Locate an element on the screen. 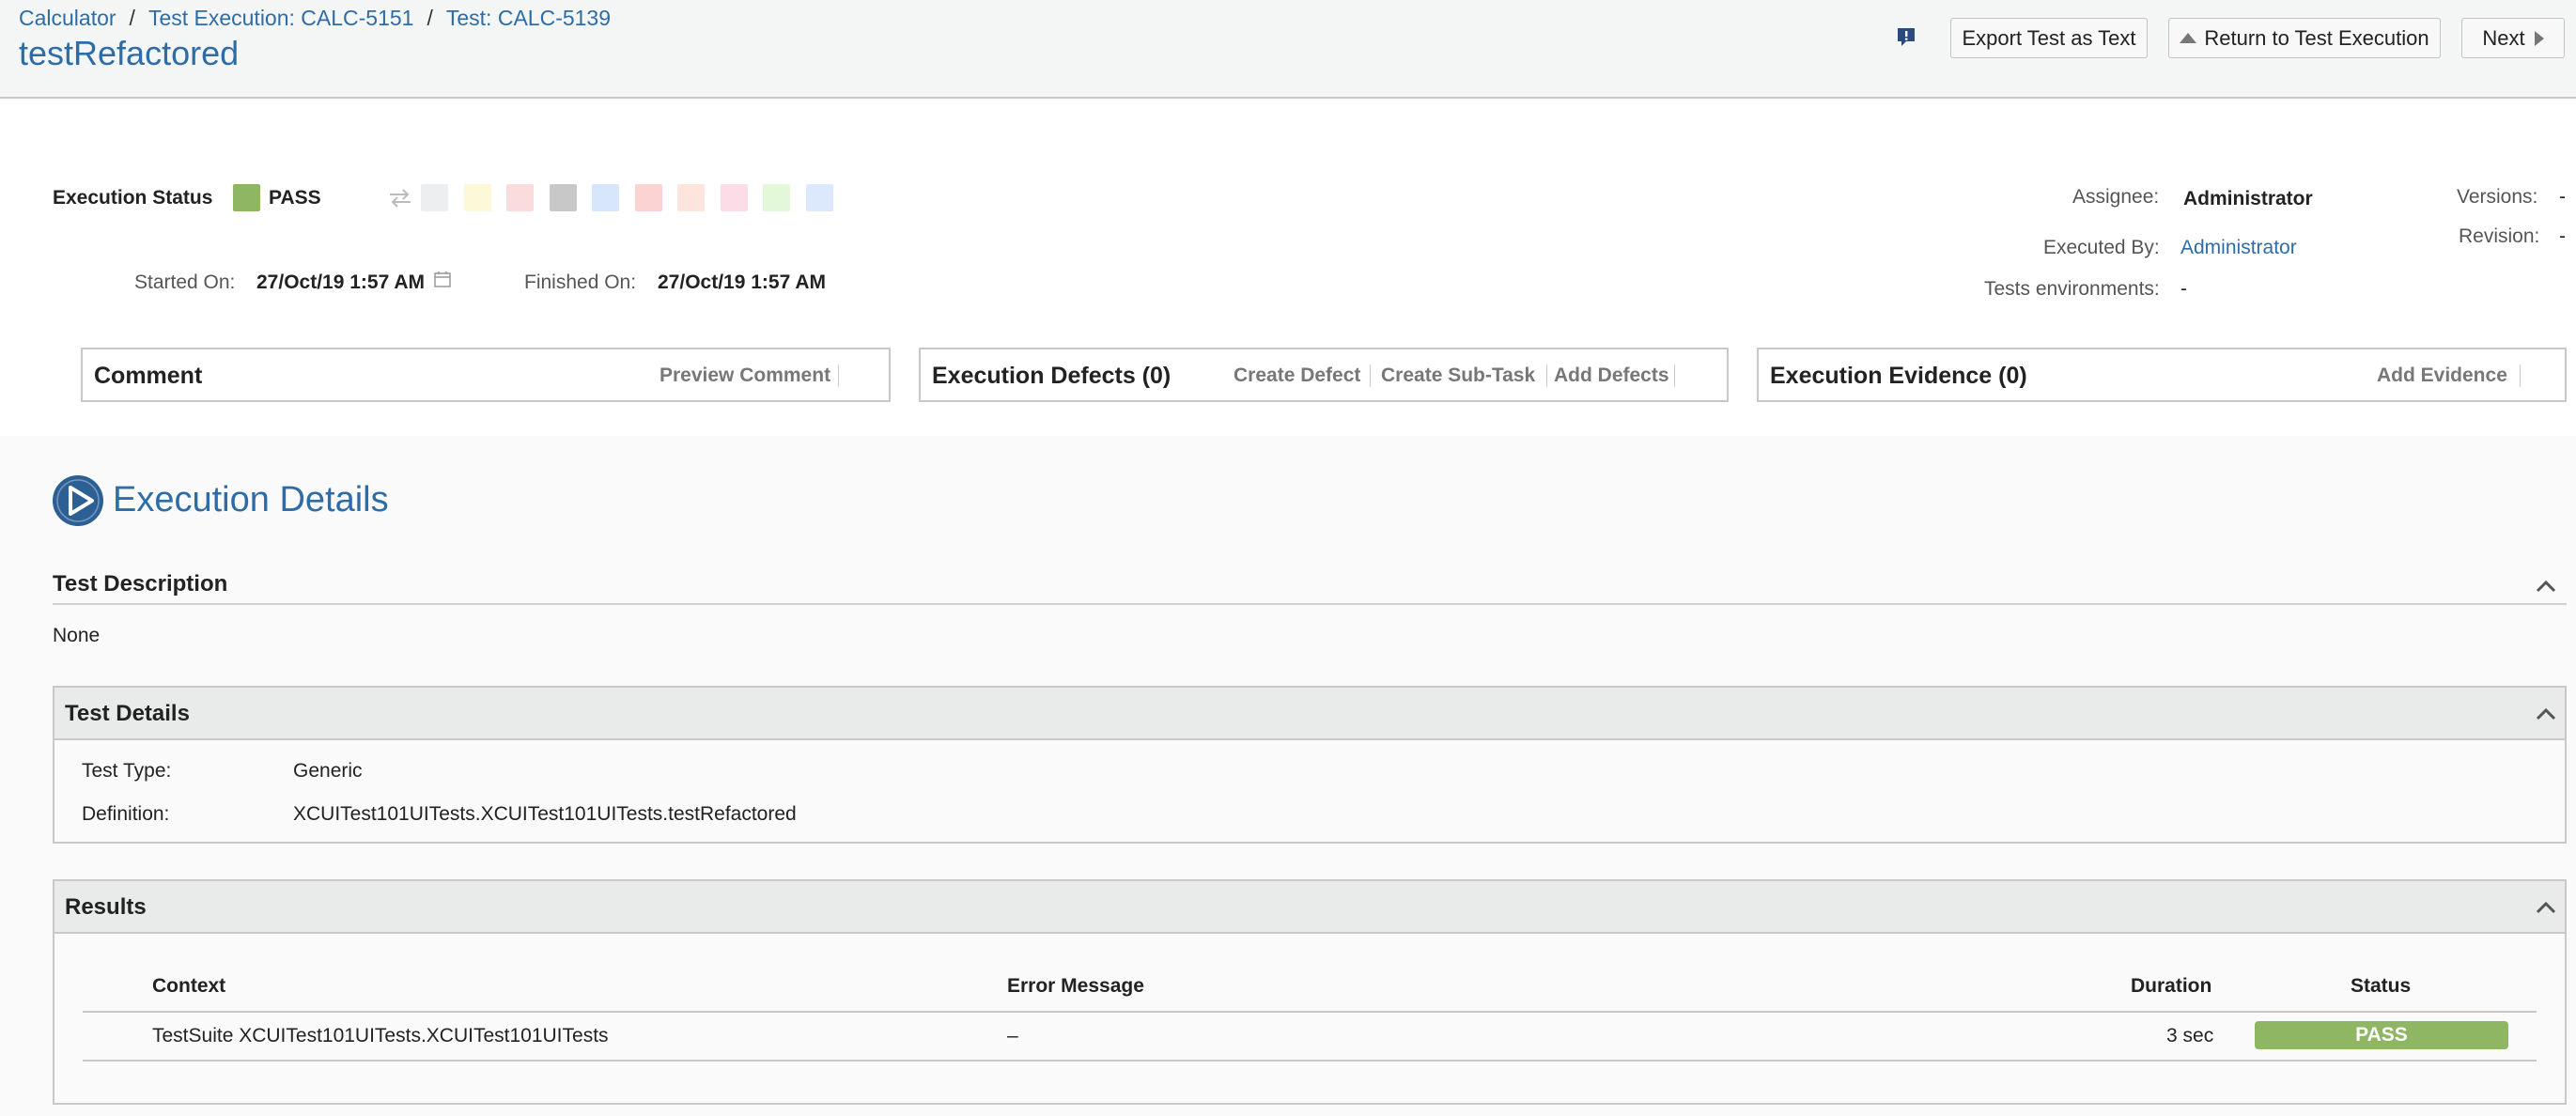 This screenshot has height=1116, width=2576. add-evidence-link: Add Evidence is located at coordinates (2442, 375).